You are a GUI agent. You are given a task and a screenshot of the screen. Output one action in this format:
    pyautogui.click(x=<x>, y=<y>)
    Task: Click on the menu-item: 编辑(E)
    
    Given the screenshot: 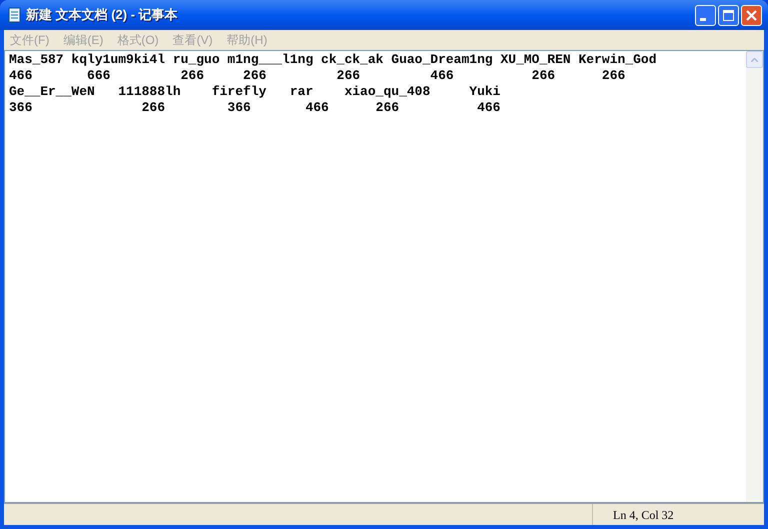 What is the action you would take?
    pyautogui.click(x=83, y=40)
    